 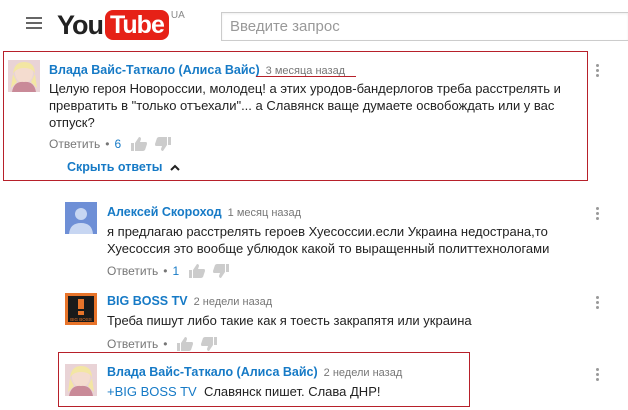 I want to click on reply-header: BIG BOSS TV 2 недели назад, so click(x=189, y=301).